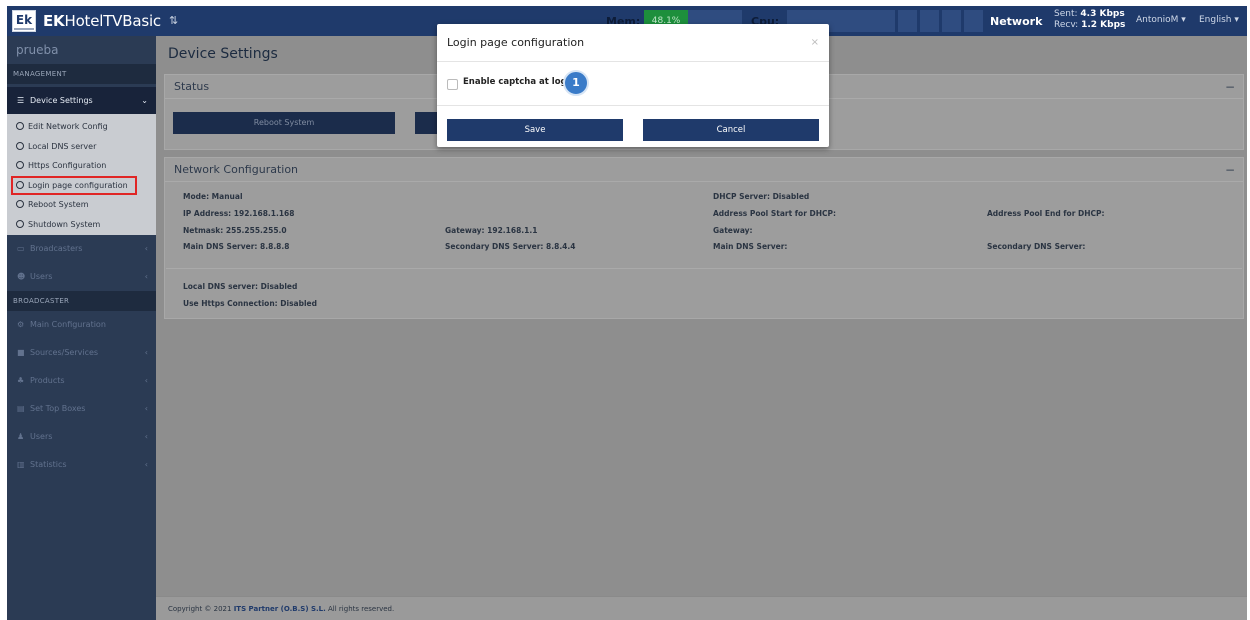 This screenshot has width=1250, height=620. What do you see at coordinates (284, 123) in the screenshot?
I see `reboot-system-button: Reboot System` at bounding box center [284, 123].